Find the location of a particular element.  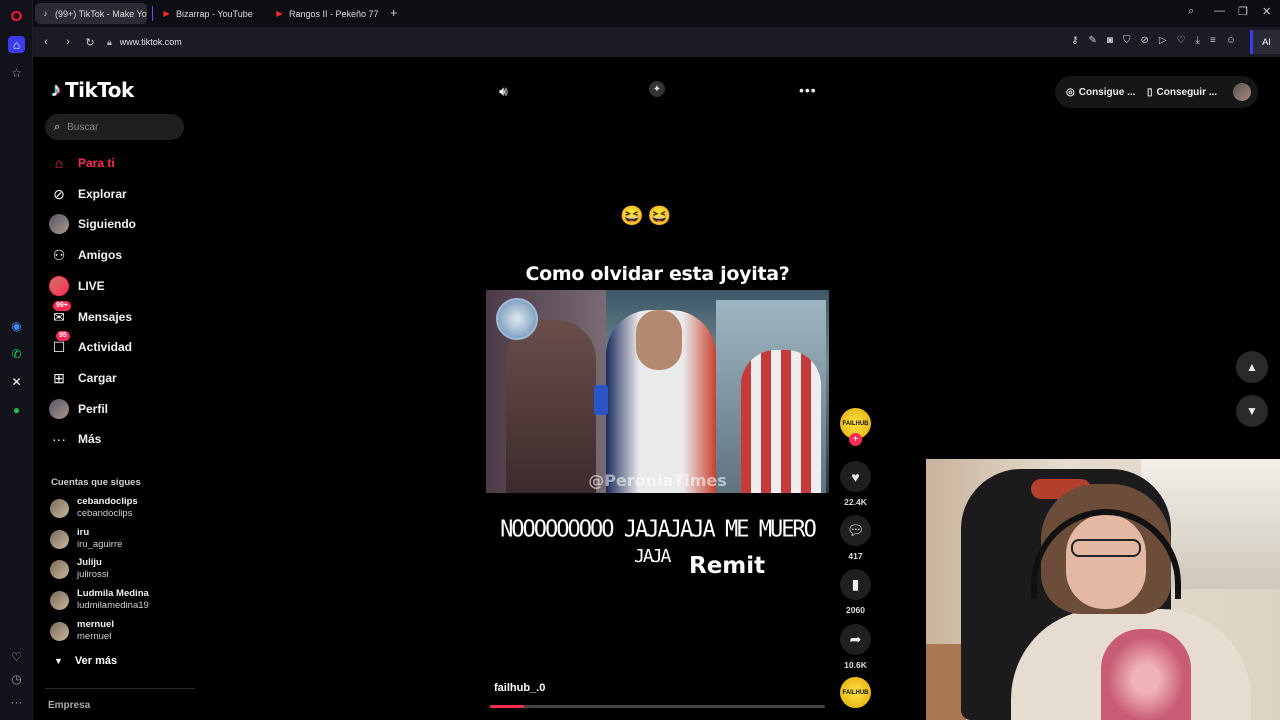

ai-button: AI is located at coordinates (1265, 42).